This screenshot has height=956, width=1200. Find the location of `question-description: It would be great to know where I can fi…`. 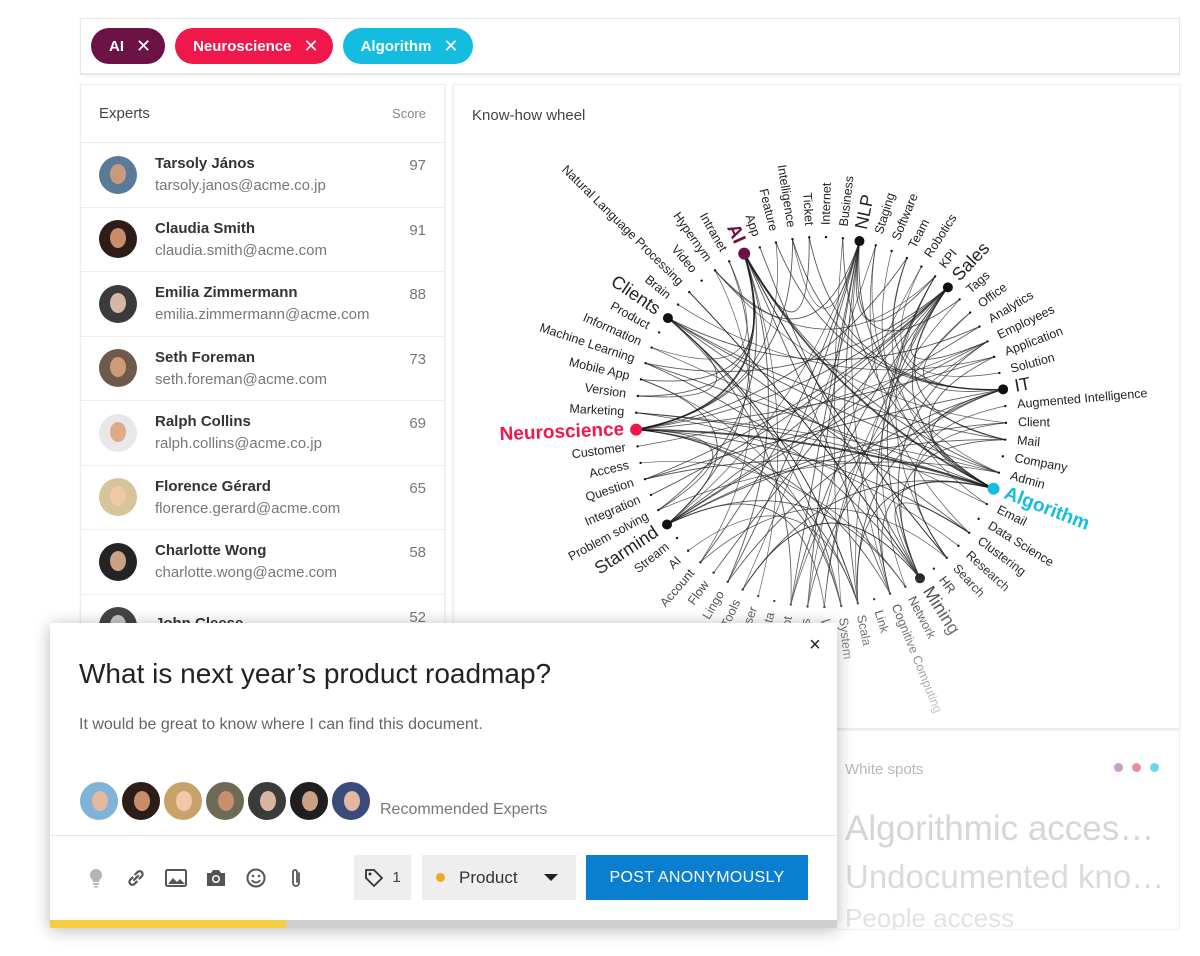

question-description: It would be great to know where I can fi… is located at coordinates (281, 725).